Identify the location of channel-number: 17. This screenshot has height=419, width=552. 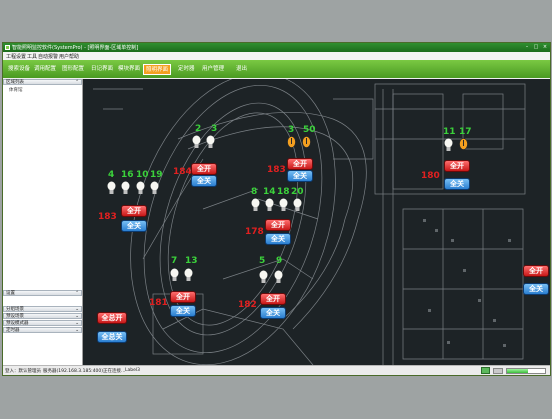
(465, 132).